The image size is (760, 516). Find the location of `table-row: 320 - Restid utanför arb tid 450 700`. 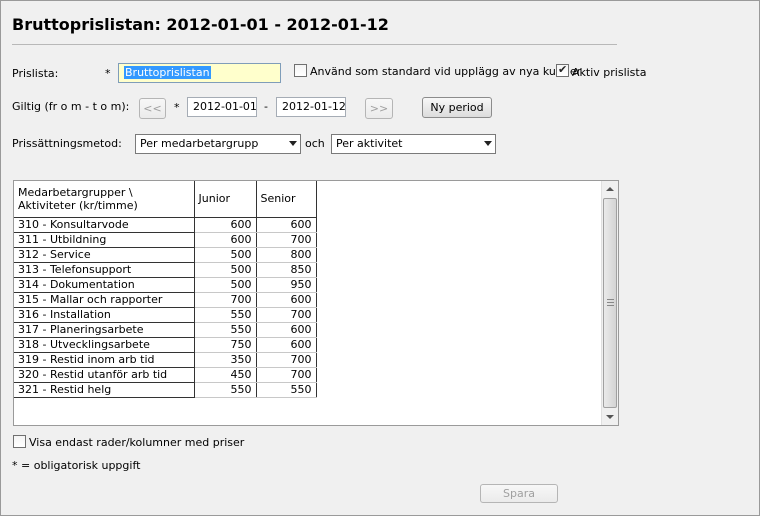

table-row: 320 - Restid utanför arb tid 450 700 is located at coordinates (165, 375).